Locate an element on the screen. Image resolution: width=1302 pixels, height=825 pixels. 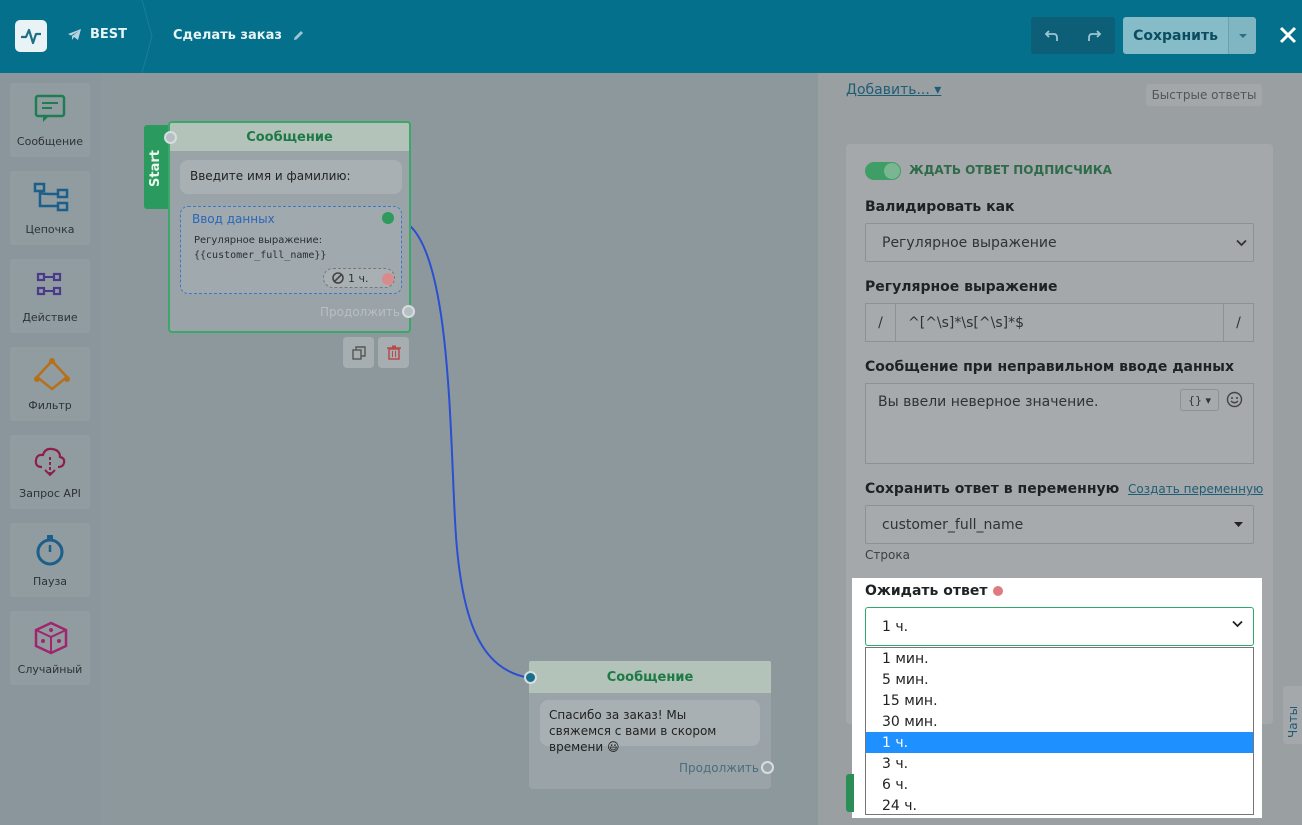
caret-down-icon is located at coordinates (1238, 524).